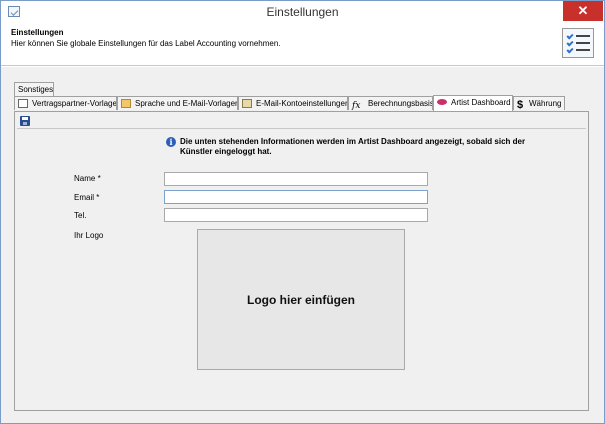 This screenshot has width=605, height=424. I want to click on tab-email-kontoeinstellungen: E-Mail-Kontoeinstellungen, so click(293, 103).